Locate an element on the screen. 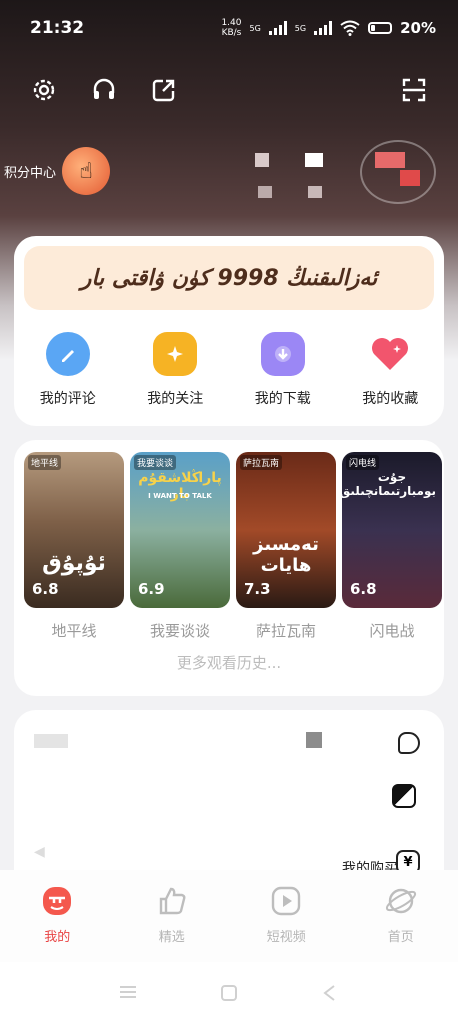 The height and width of the screenshot is (1024, 458). quick-action-comments: 我的评论 is located at coordinates (68, 370).